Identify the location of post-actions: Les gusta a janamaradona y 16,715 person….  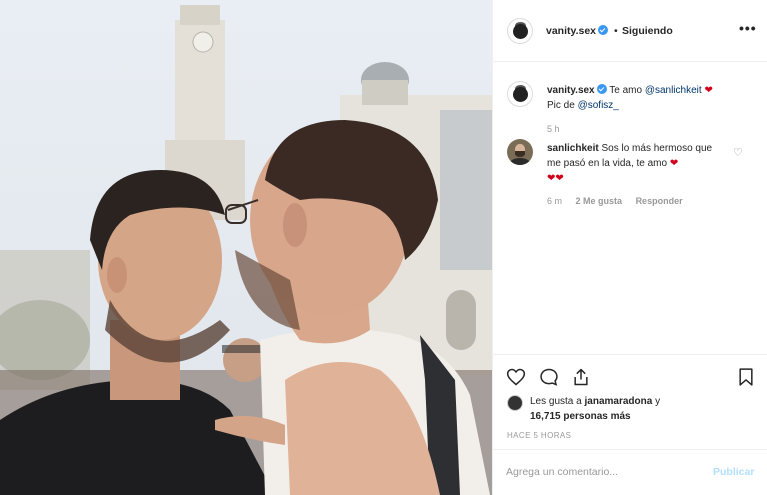
(630, 424).